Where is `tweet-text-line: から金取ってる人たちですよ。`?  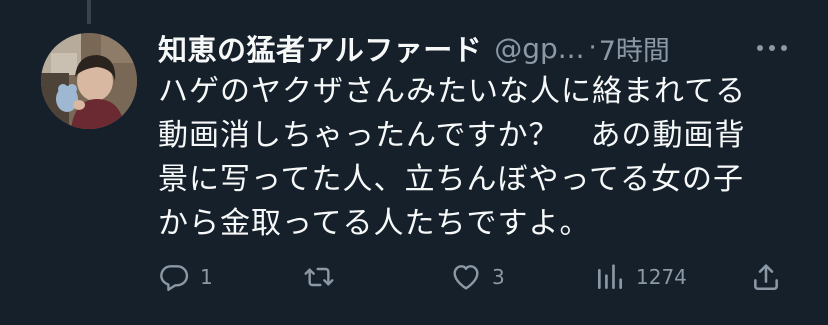 tweet-text-line: から金取ってる人たちですよ。 is located at coordinates (374, 223).